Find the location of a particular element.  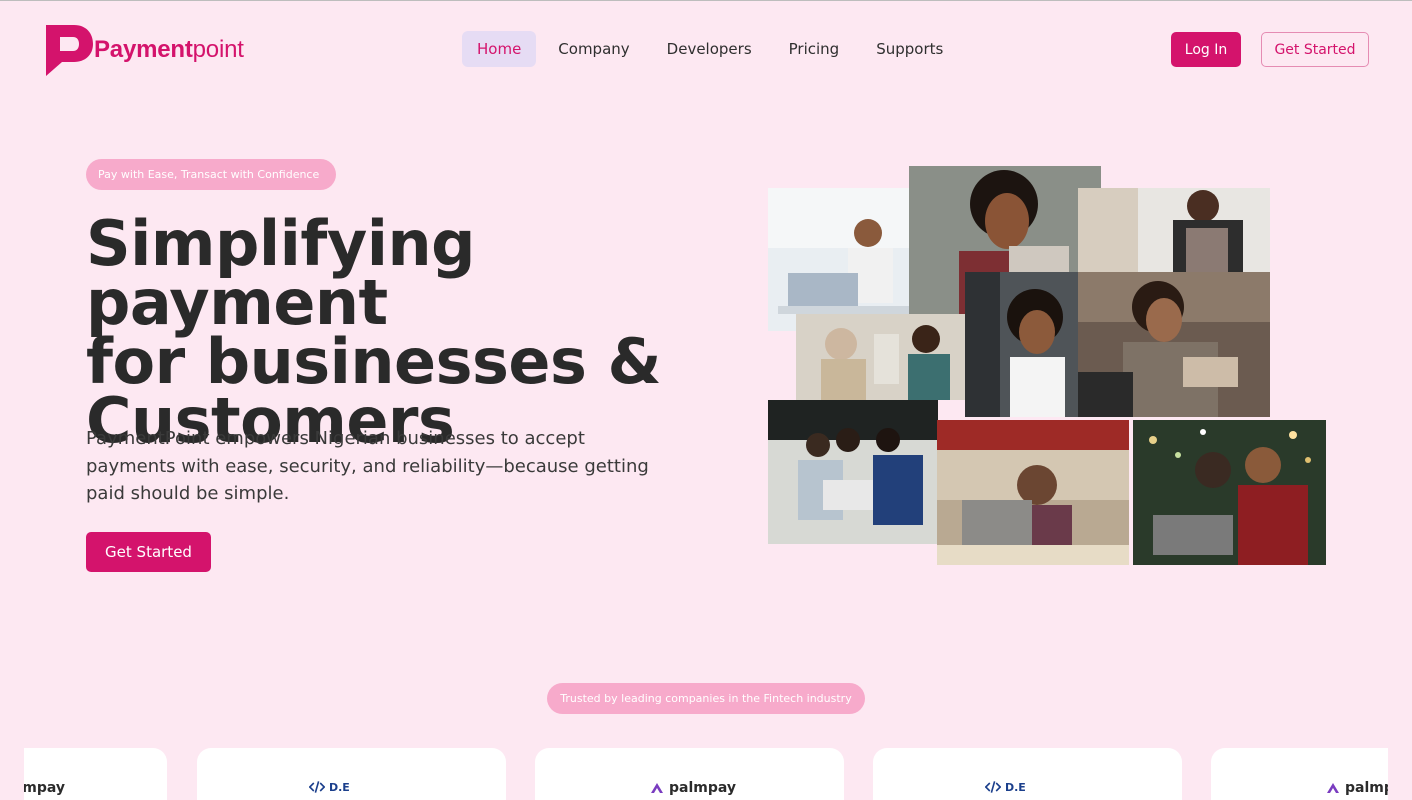

main-nav: Home Company Developers Pricing Supports is located at coordinates (713, 49).